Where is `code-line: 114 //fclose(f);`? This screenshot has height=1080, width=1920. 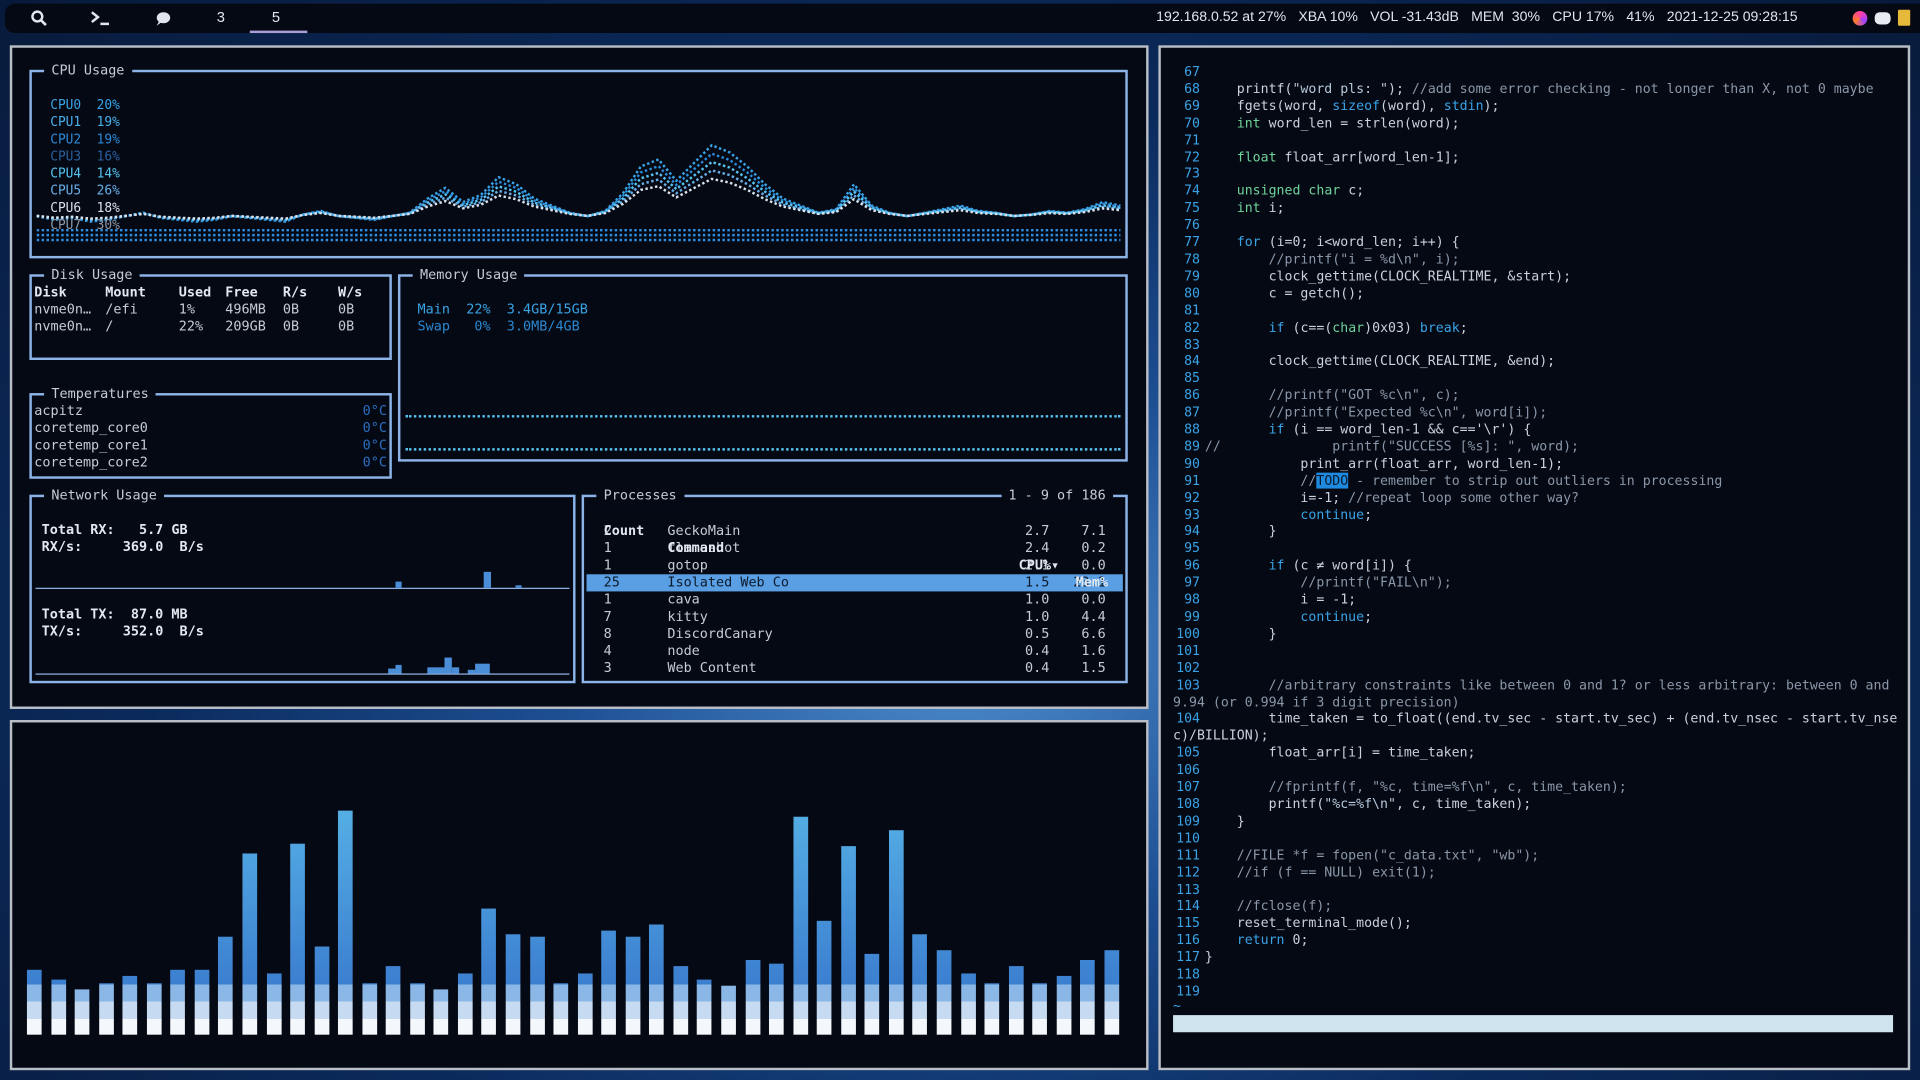 code-line: 114 //fclose(f); is located at coordinates (1537, 906).